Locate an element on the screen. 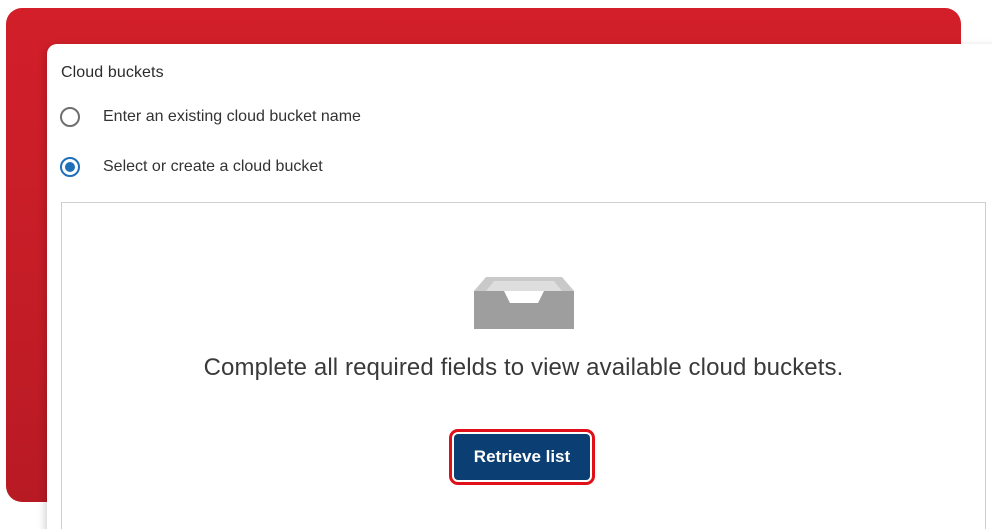  option-select-create-bucket-label: Select or create a cloud bucket is located at coordinates (213, 166).